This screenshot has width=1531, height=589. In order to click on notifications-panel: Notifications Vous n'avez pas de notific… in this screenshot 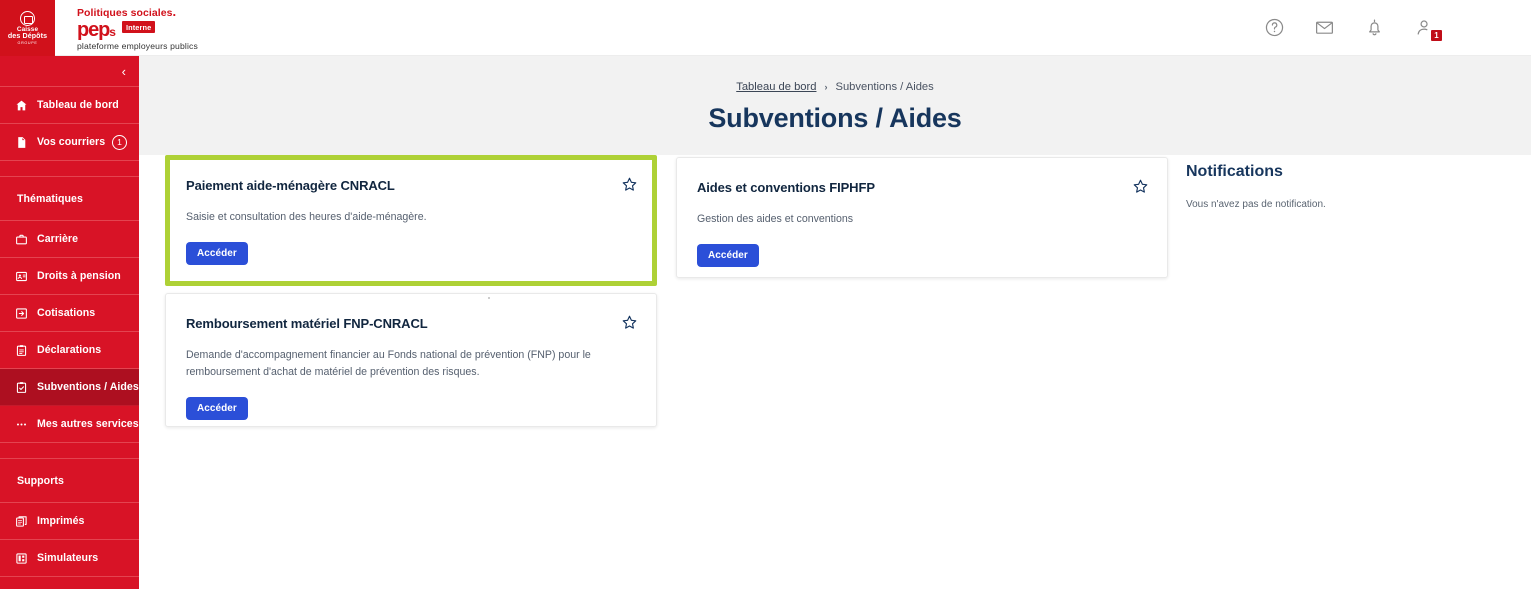, I will do `click(1336, 186)`.